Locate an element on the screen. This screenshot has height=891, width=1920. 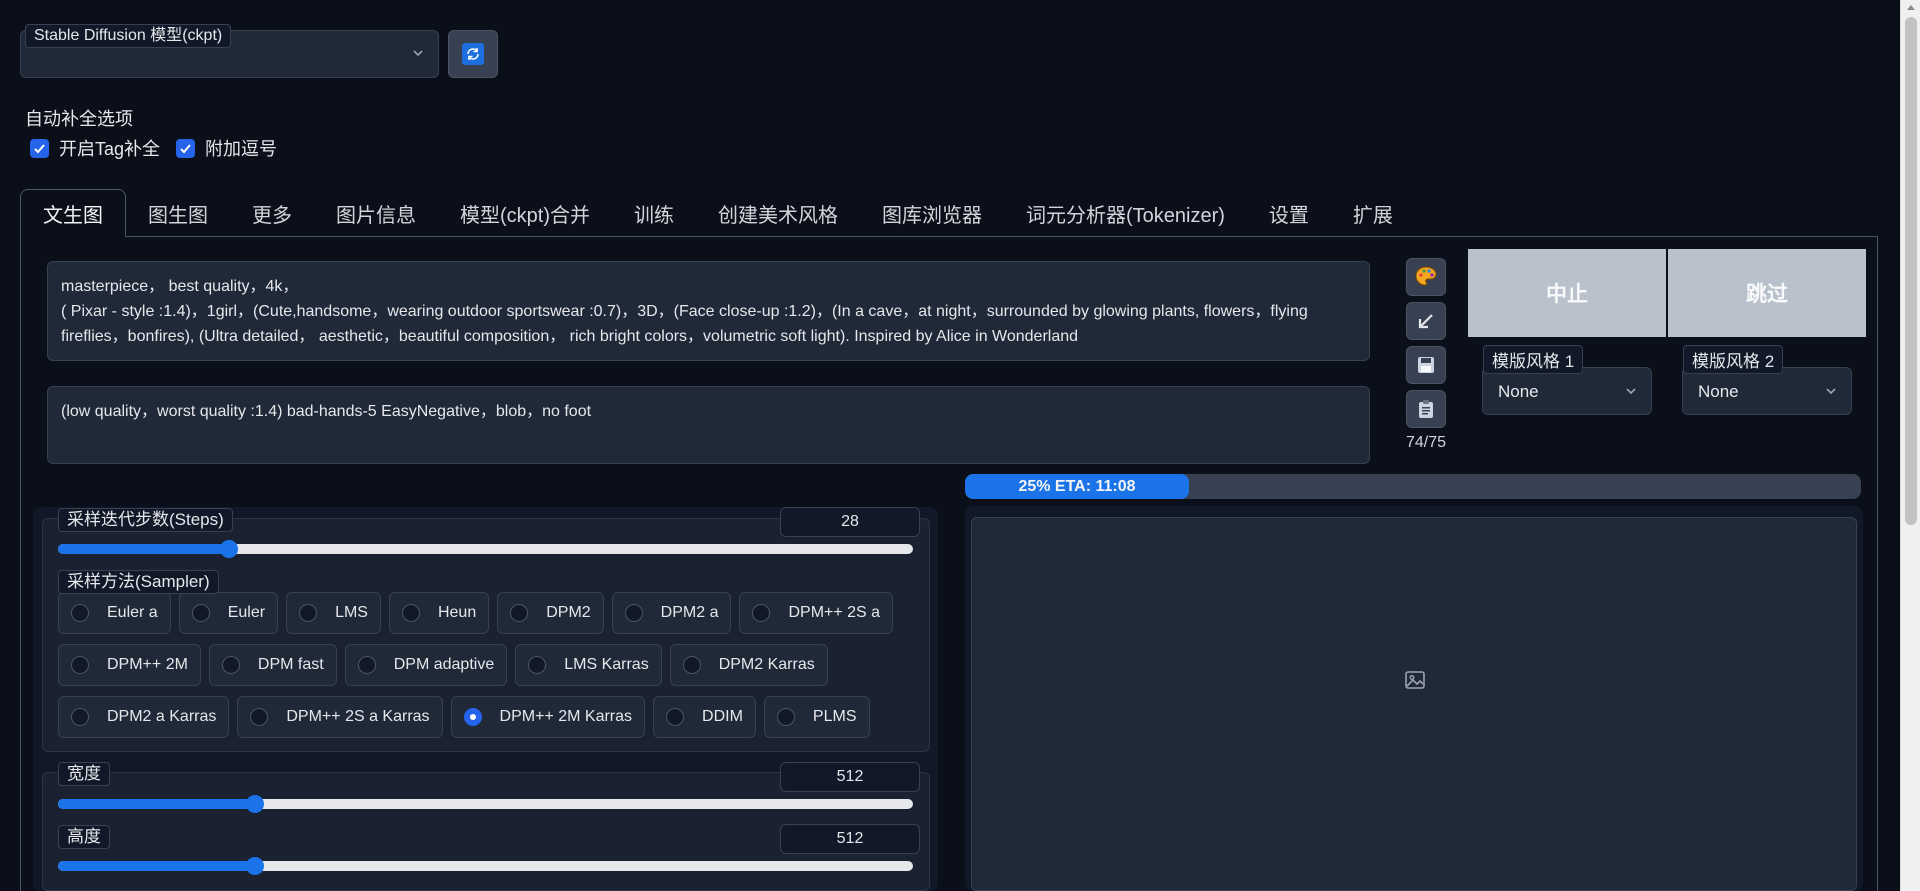
refresh-icon is located at coordinates (473, 54).